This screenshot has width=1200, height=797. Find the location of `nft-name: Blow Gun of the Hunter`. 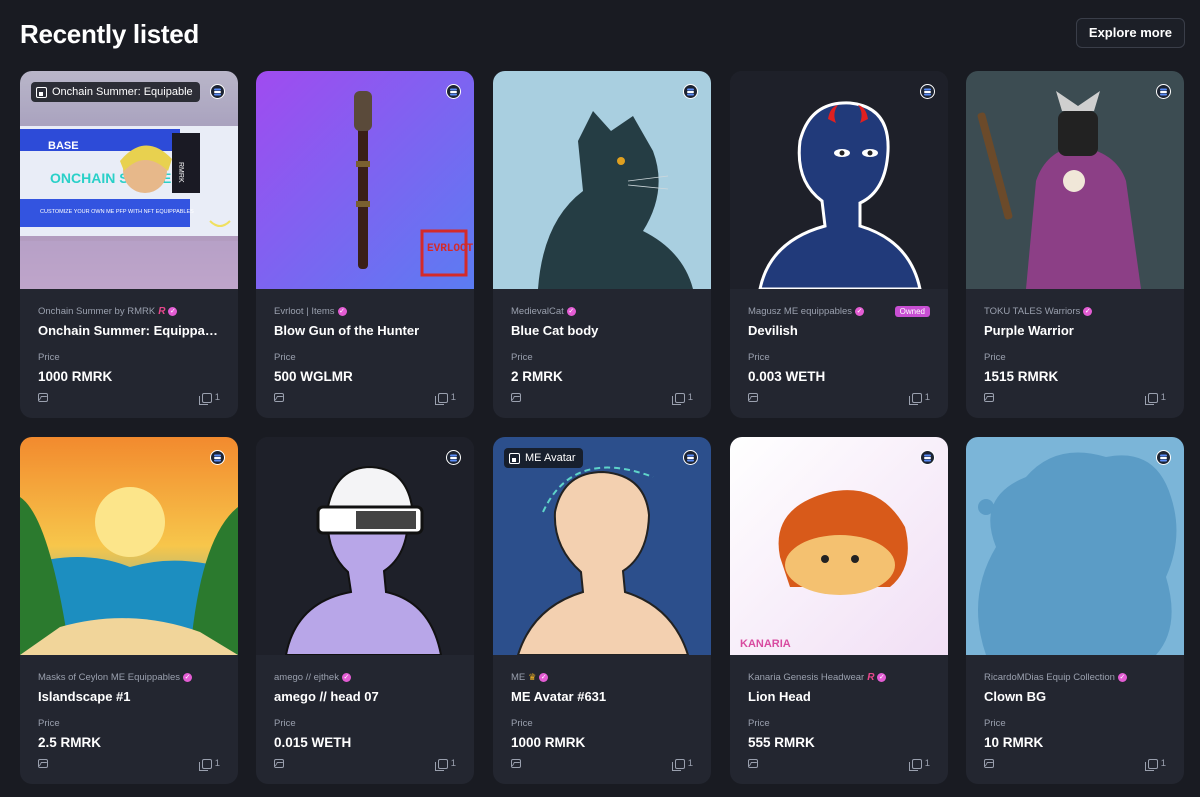

nft-name: Blow Gun of the Hunter is located at coordinates (347, 330).